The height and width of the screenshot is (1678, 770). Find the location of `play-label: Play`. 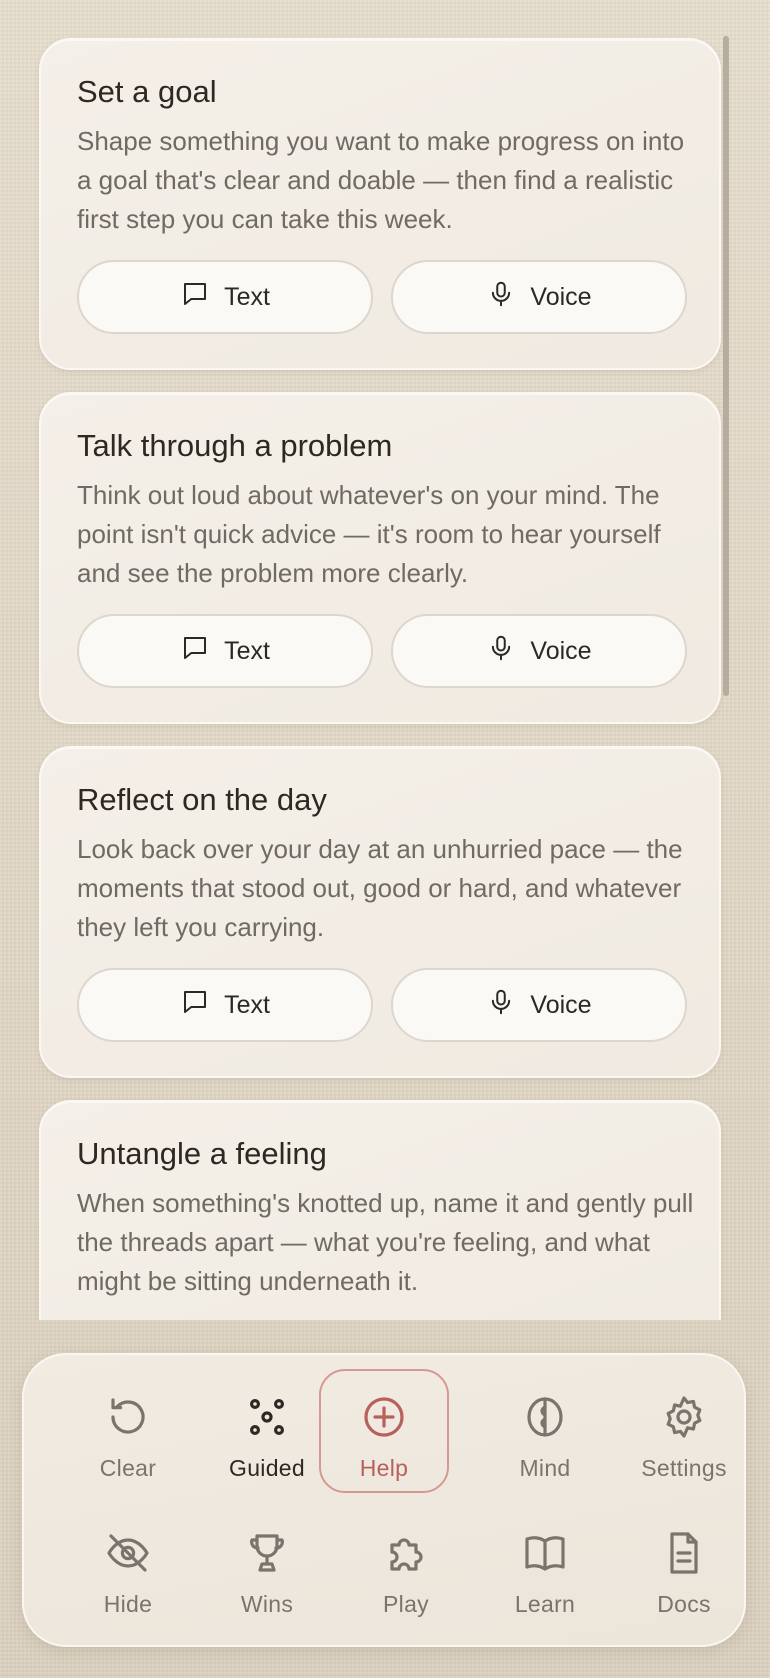

play-label: Play is located at coordinates (406, 1604).